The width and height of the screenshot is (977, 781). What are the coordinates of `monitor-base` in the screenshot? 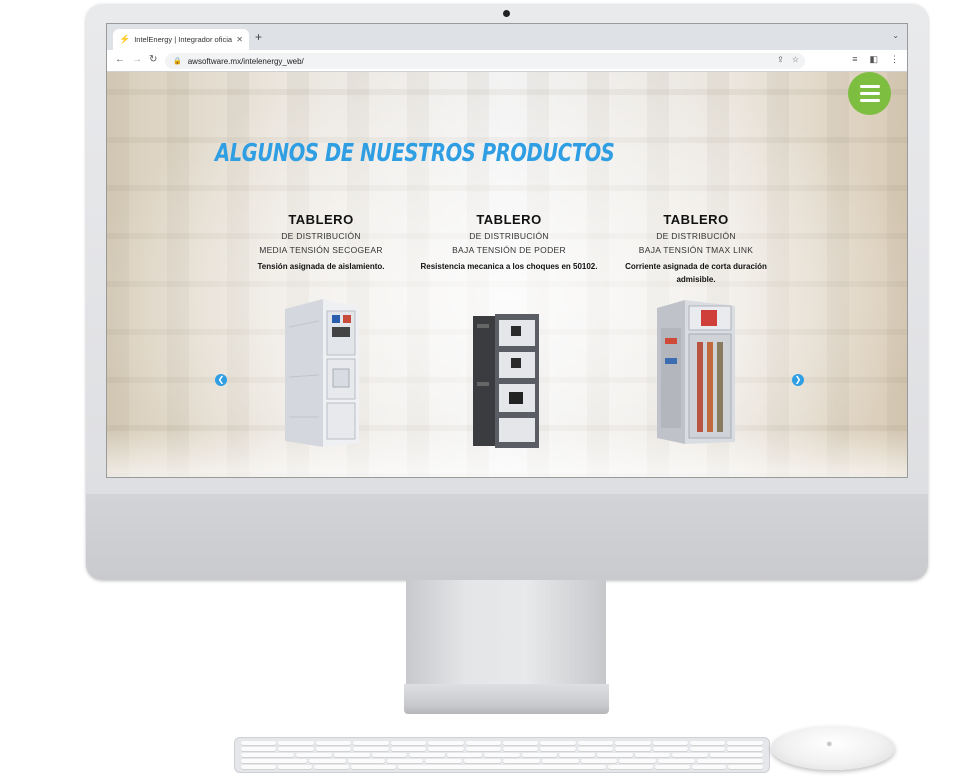 It's located at (506, 699).